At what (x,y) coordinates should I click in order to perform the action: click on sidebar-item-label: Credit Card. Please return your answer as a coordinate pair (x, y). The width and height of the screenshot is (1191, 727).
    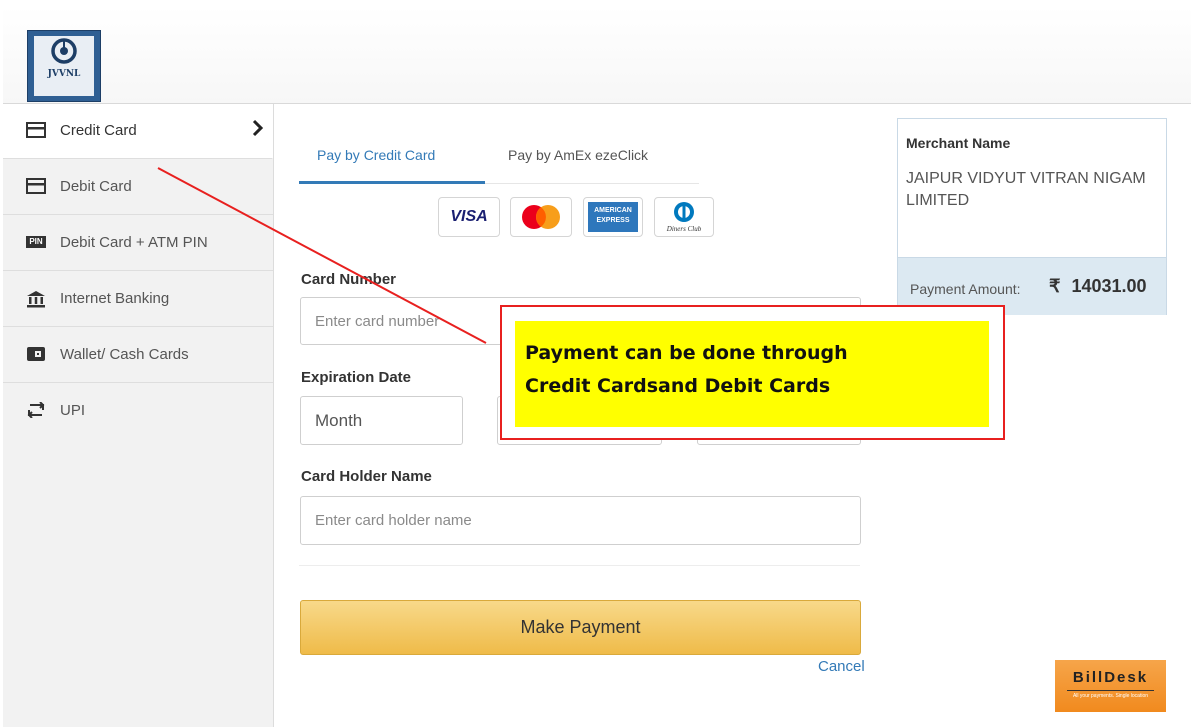
    Looking at the image, I should click on (98, 130).